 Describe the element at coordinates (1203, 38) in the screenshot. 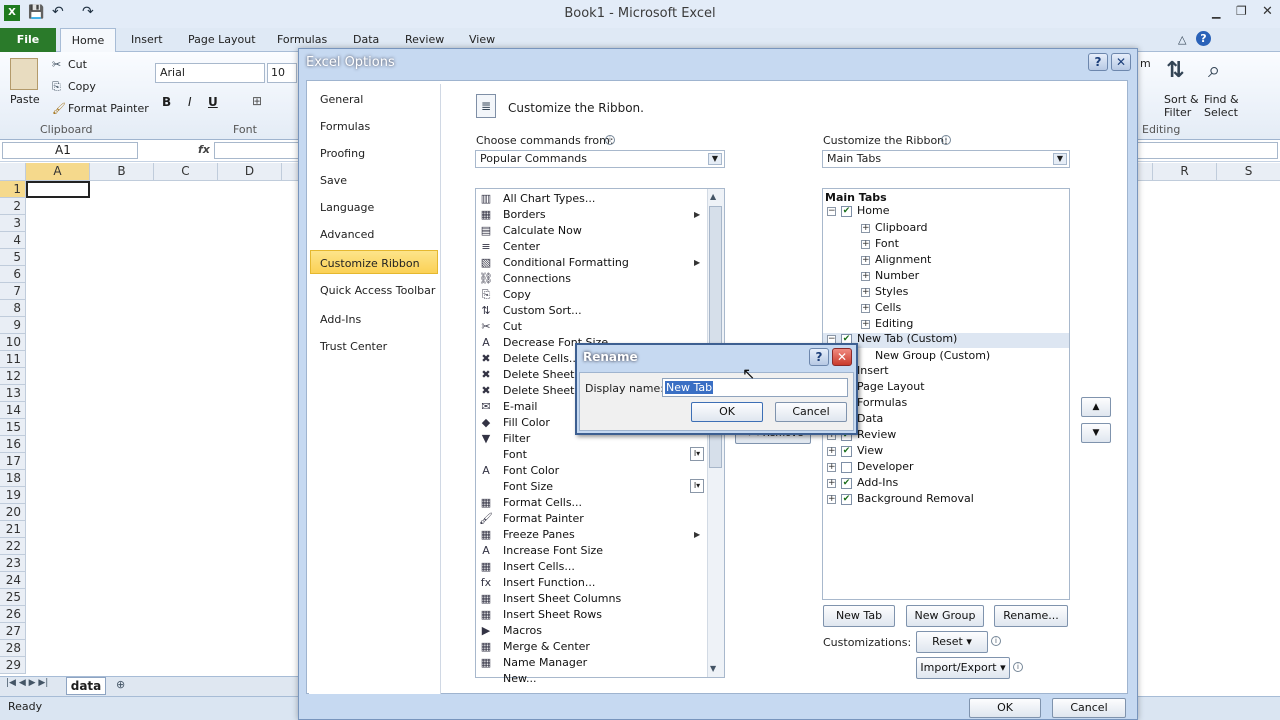

I see `help-icon: ?` at that location.